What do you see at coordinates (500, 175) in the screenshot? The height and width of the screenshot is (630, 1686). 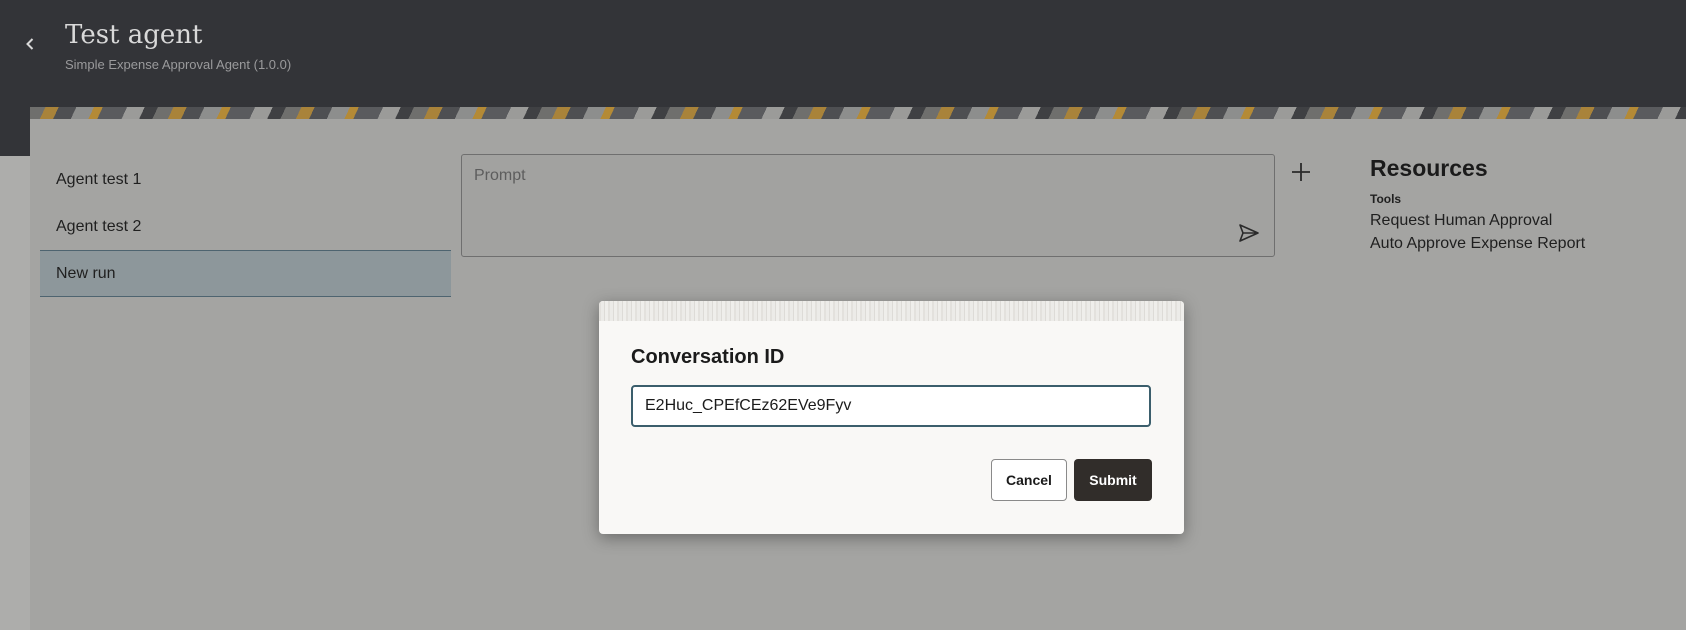 I see `prompt-placeholder: Prompt` at bounding box center [500, 175].